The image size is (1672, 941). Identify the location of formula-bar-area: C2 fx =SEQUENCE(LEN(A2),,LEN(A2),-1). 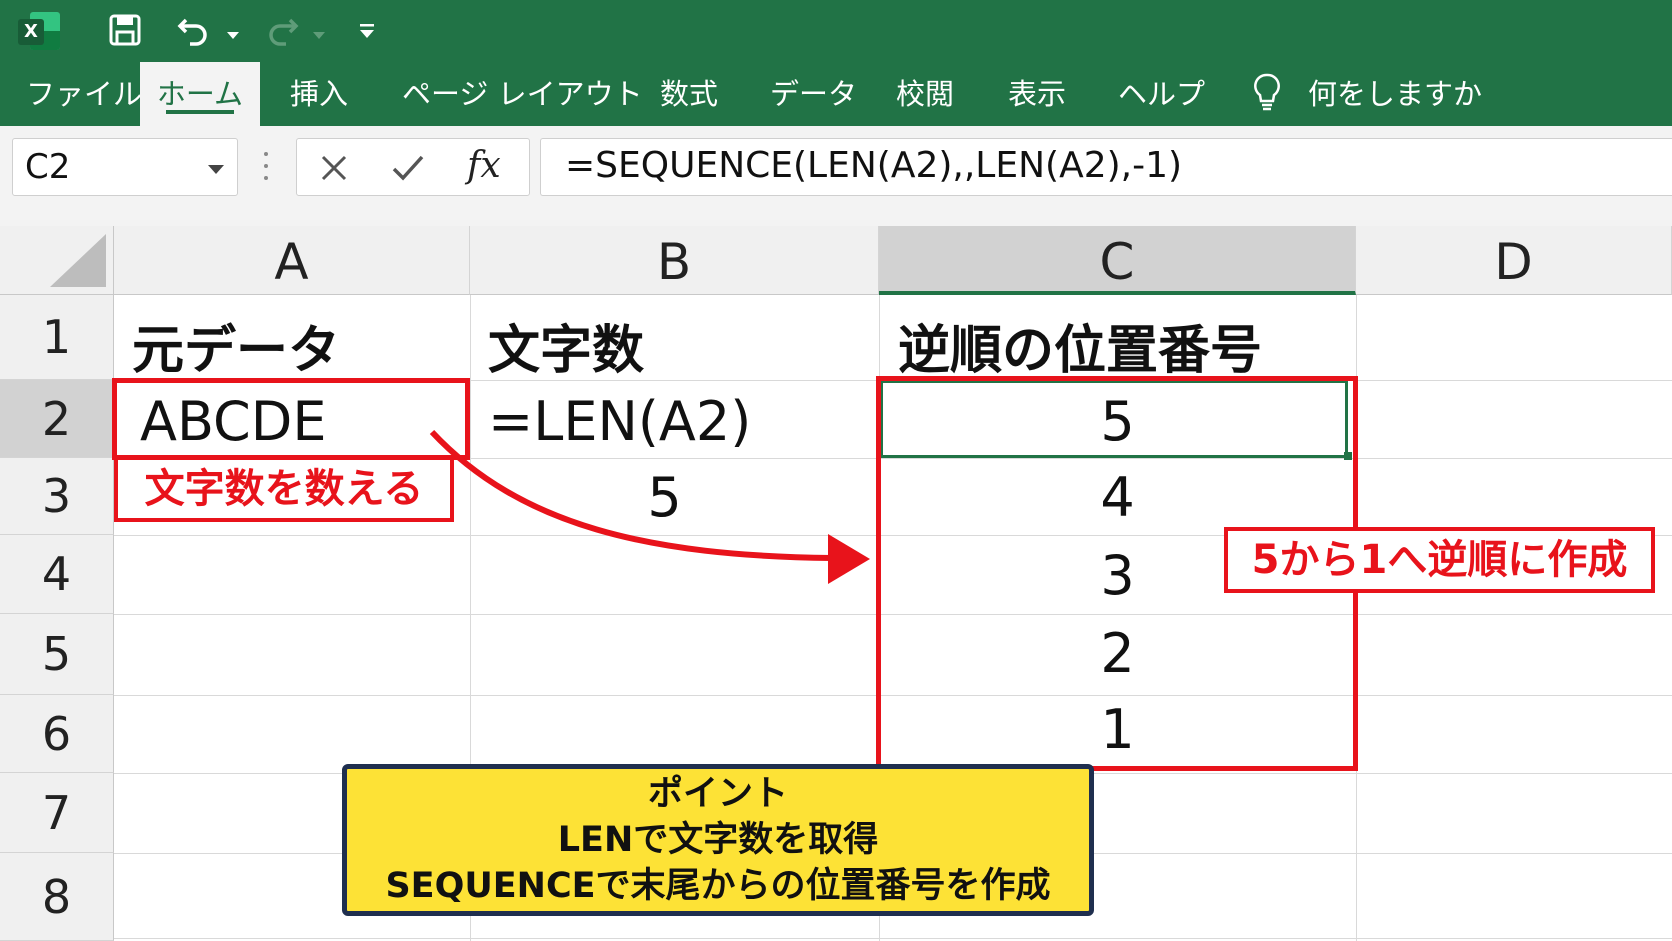
(836, 176).